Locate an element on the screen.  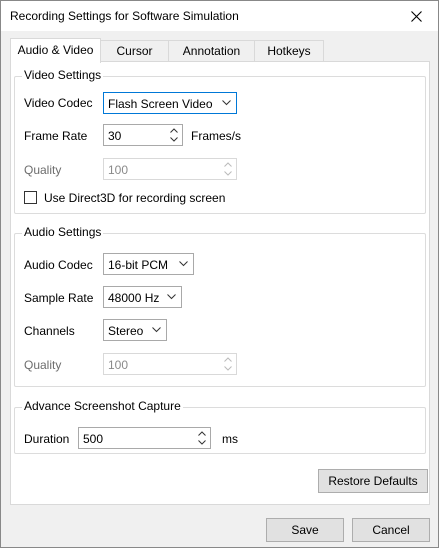
restore-defaults-button: Restore Defaults is located at coordinates (373, 481).